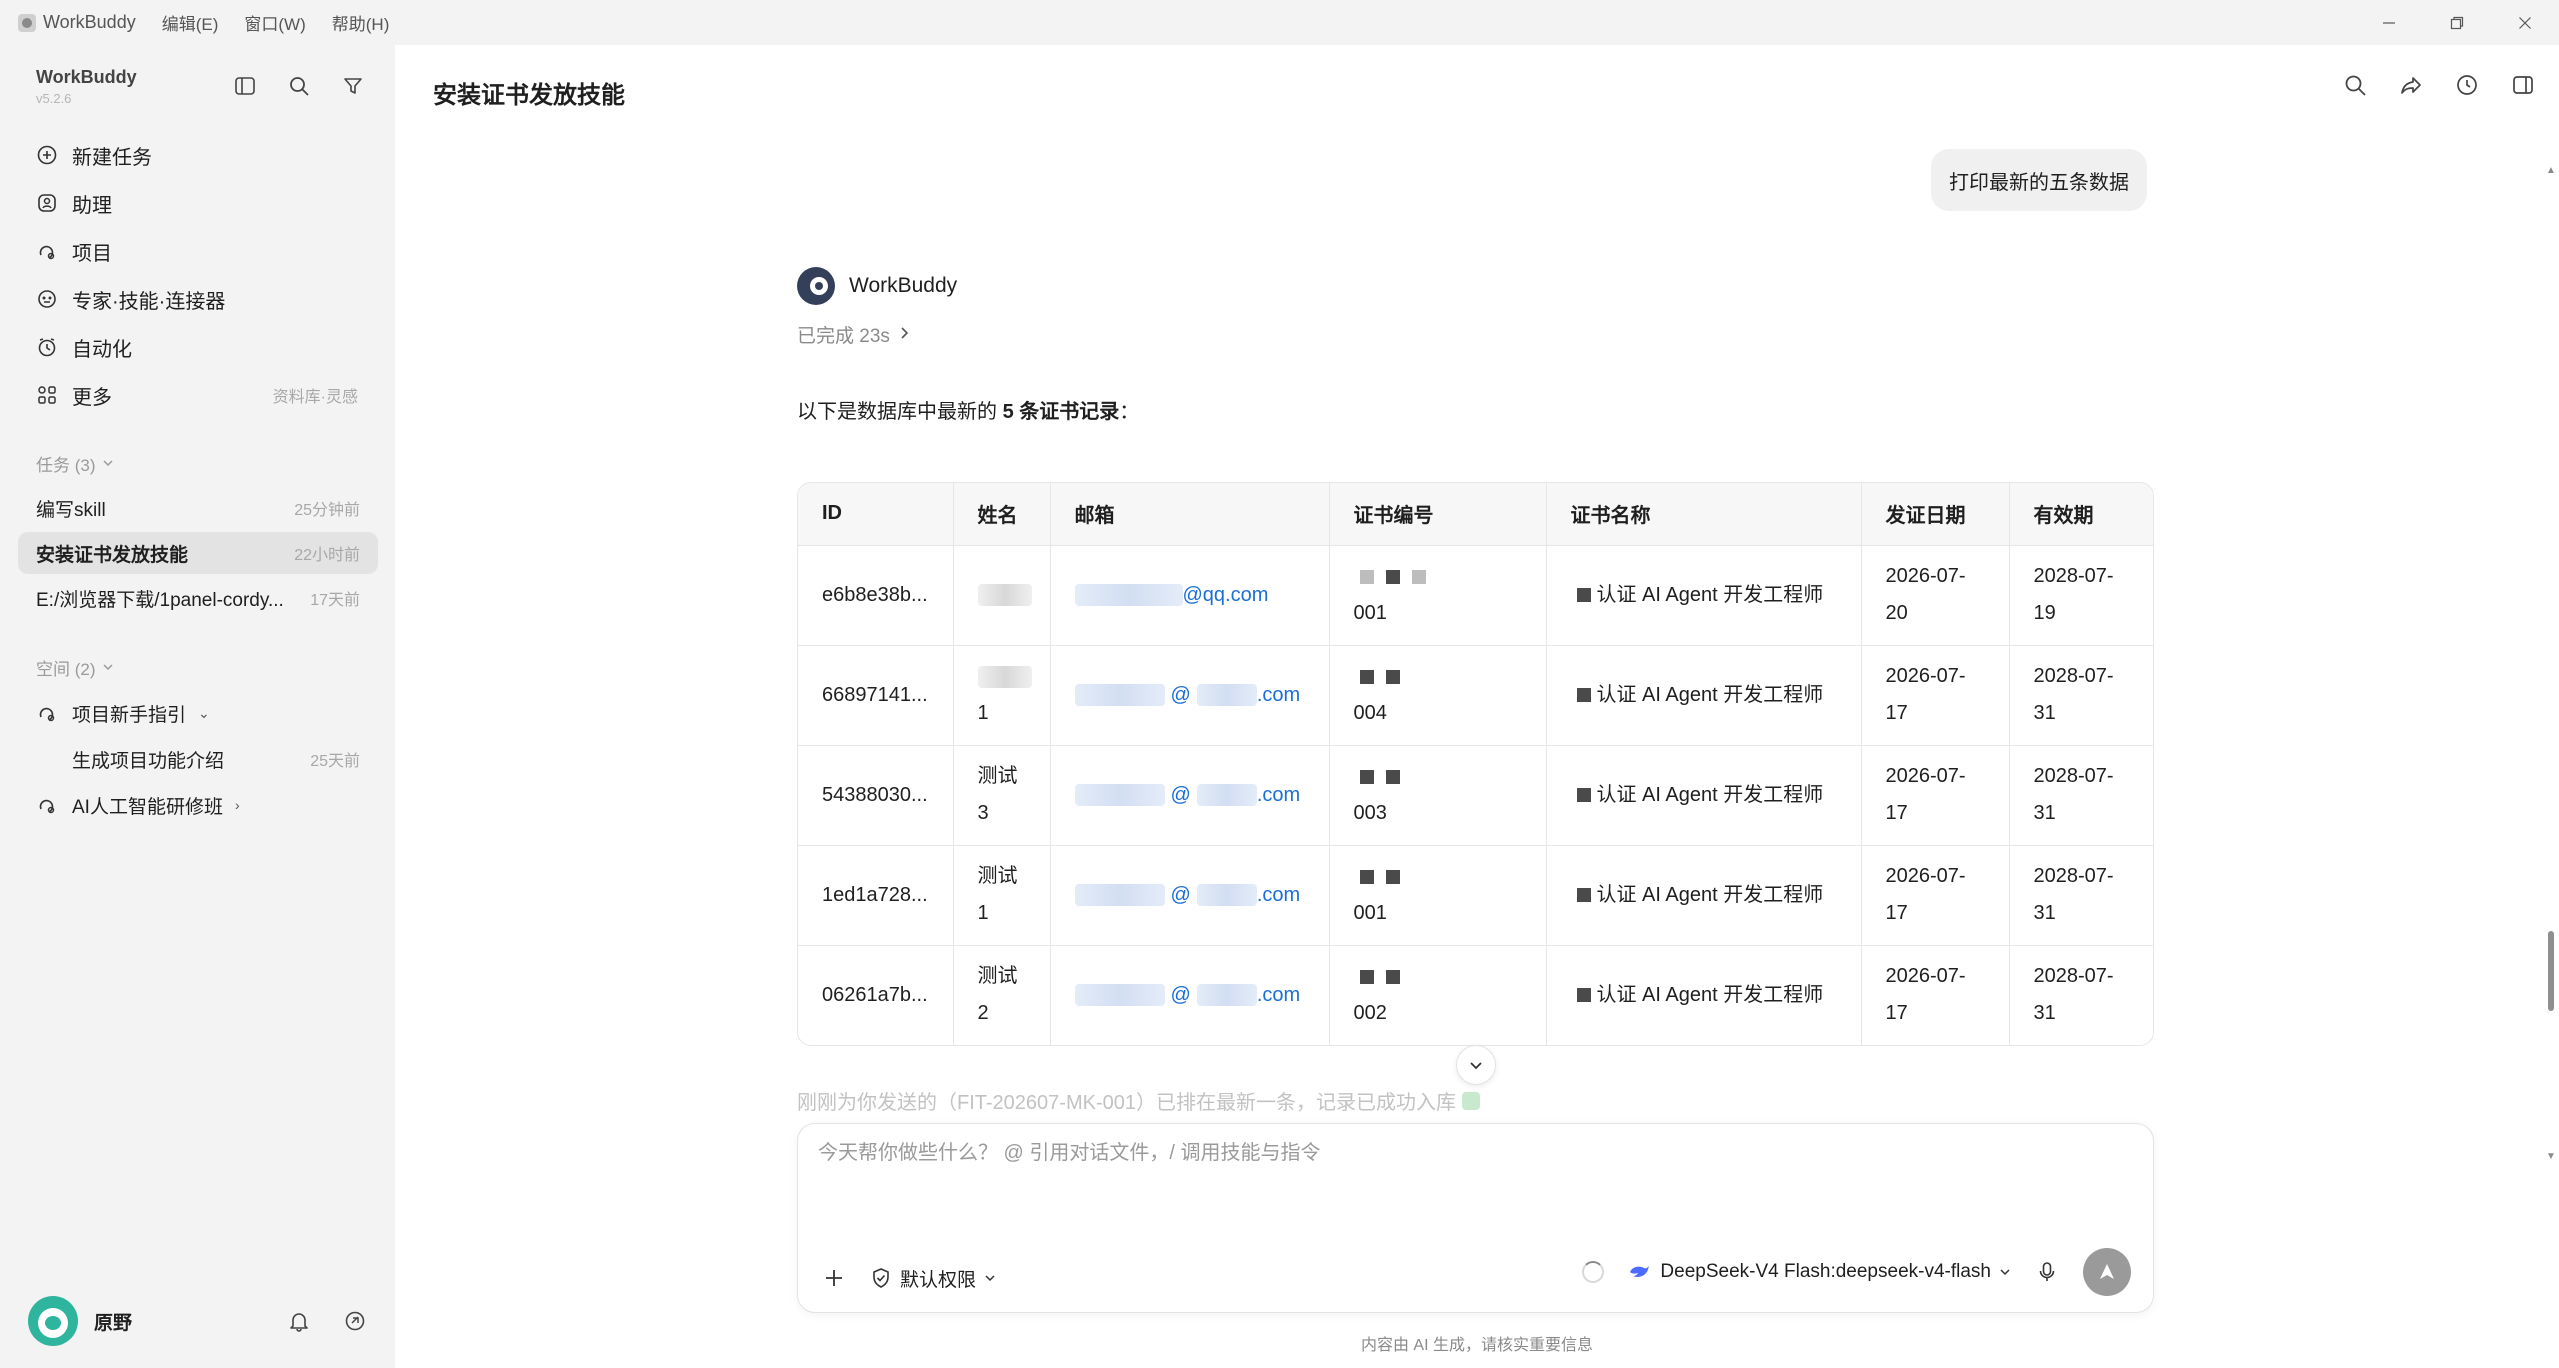 The width and height of the screenshot is (2559, 1368). Describe the element at coordinates (198, 1321) in the screenshot. I see `sidebar-footer: 原野` at that location.